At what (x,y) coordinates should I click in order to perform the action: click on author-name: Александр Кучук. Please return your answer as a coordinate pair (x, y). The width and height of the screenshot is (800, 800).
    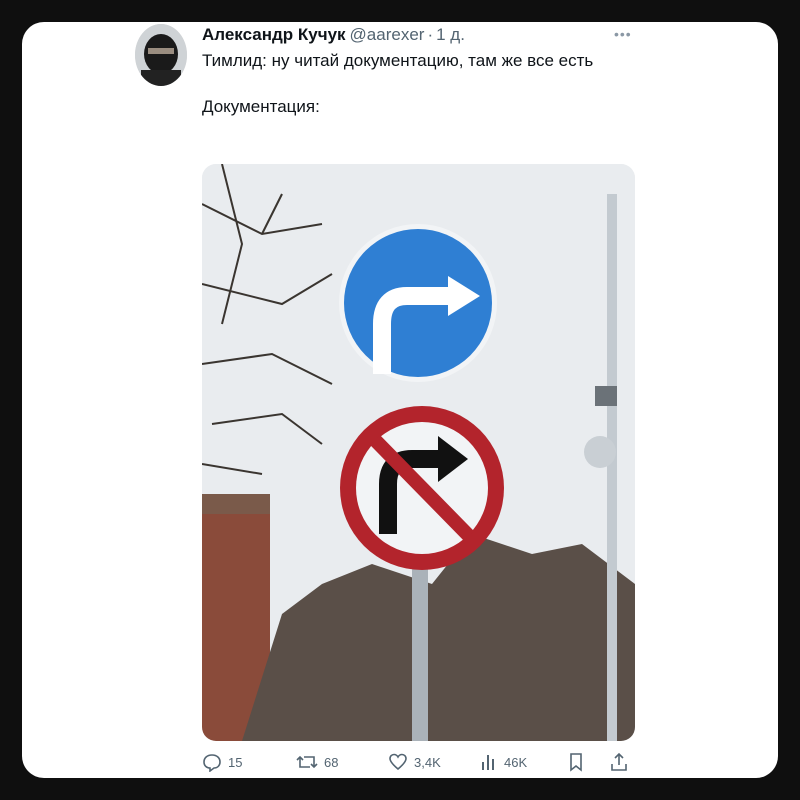
    Looking at the image, I should click on (274, 34).